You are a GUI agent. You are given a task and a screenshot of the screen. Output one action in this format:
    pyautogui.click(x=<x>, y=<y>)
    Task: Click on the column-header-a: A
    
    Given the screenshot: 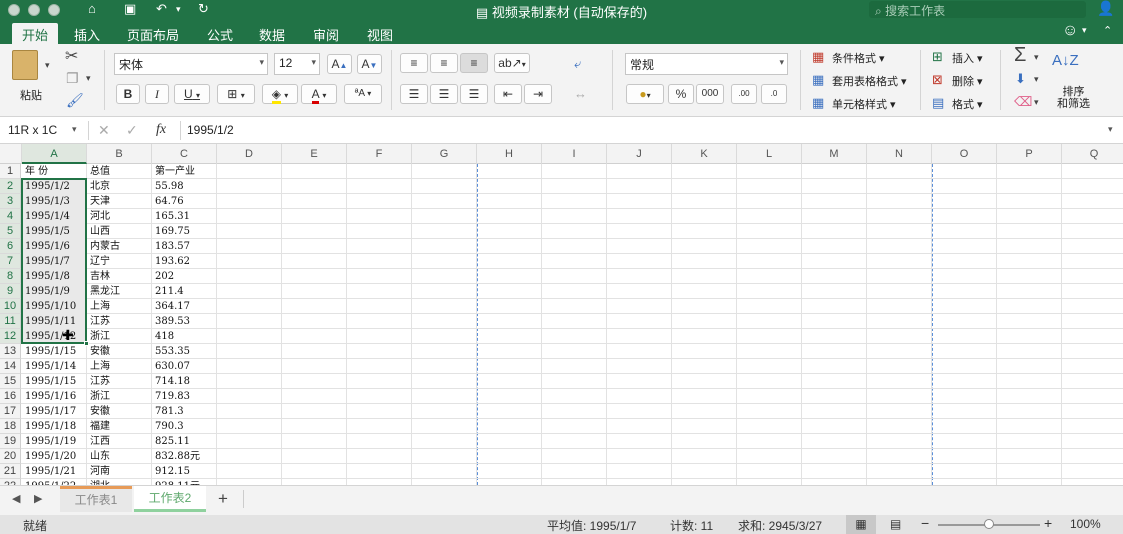 What is the action you would take?
    pyautogui.click(x=54, y=154)
    